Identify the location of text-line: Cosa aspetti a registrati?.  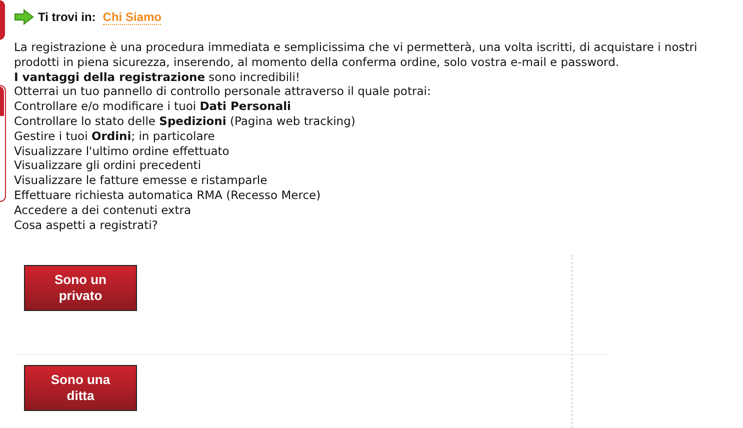
(86, 225).